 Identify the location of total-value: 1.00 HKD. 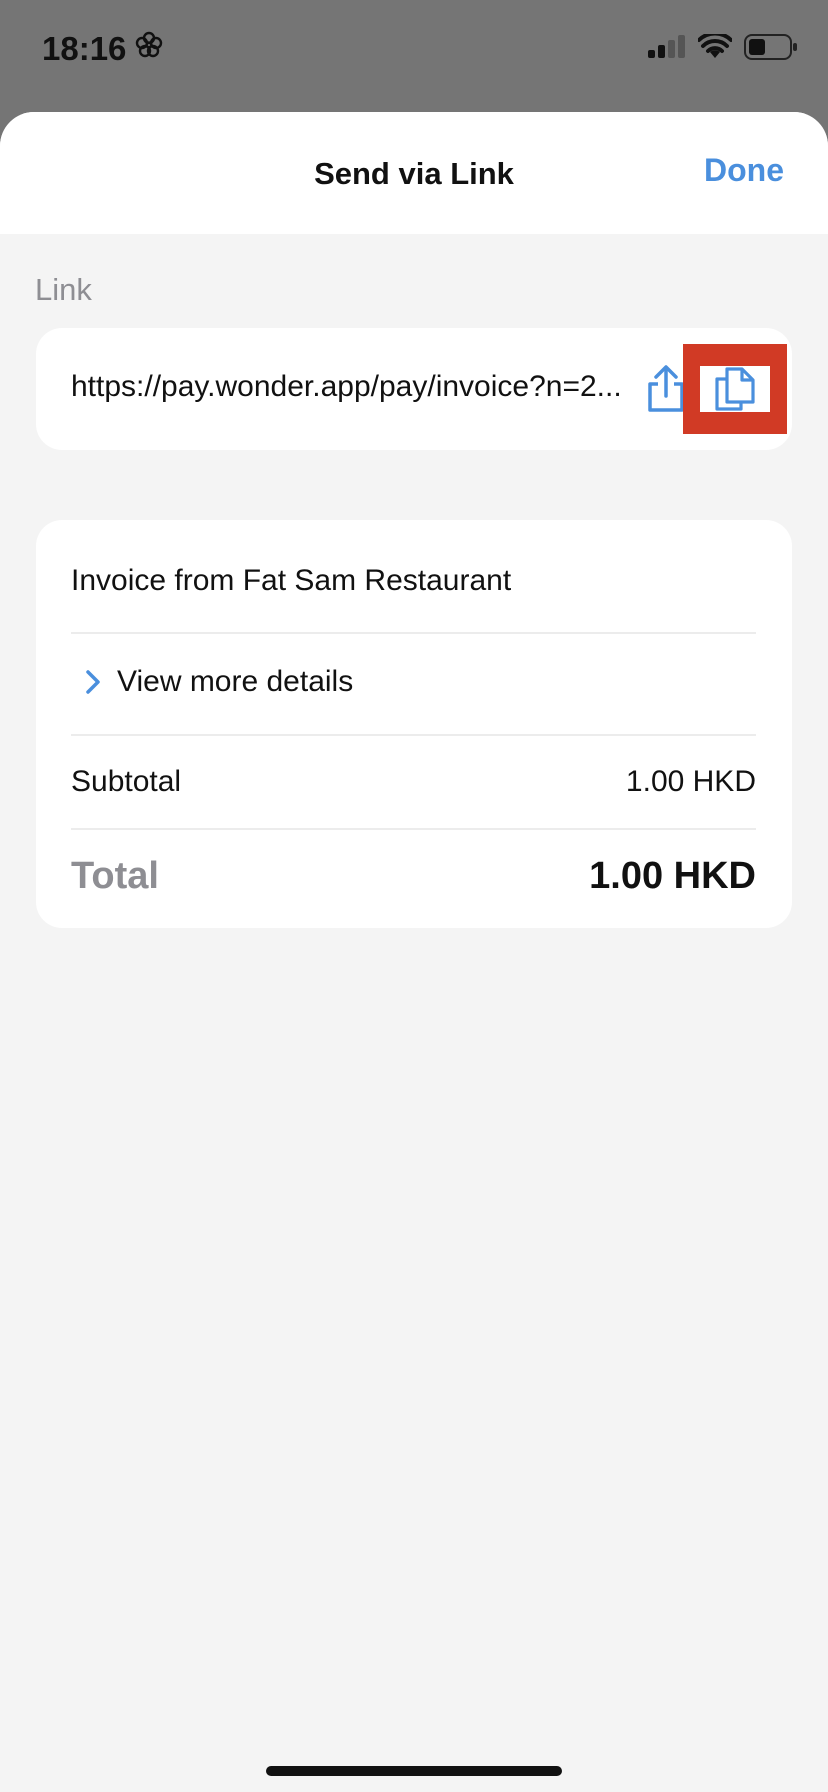
(672, 875).